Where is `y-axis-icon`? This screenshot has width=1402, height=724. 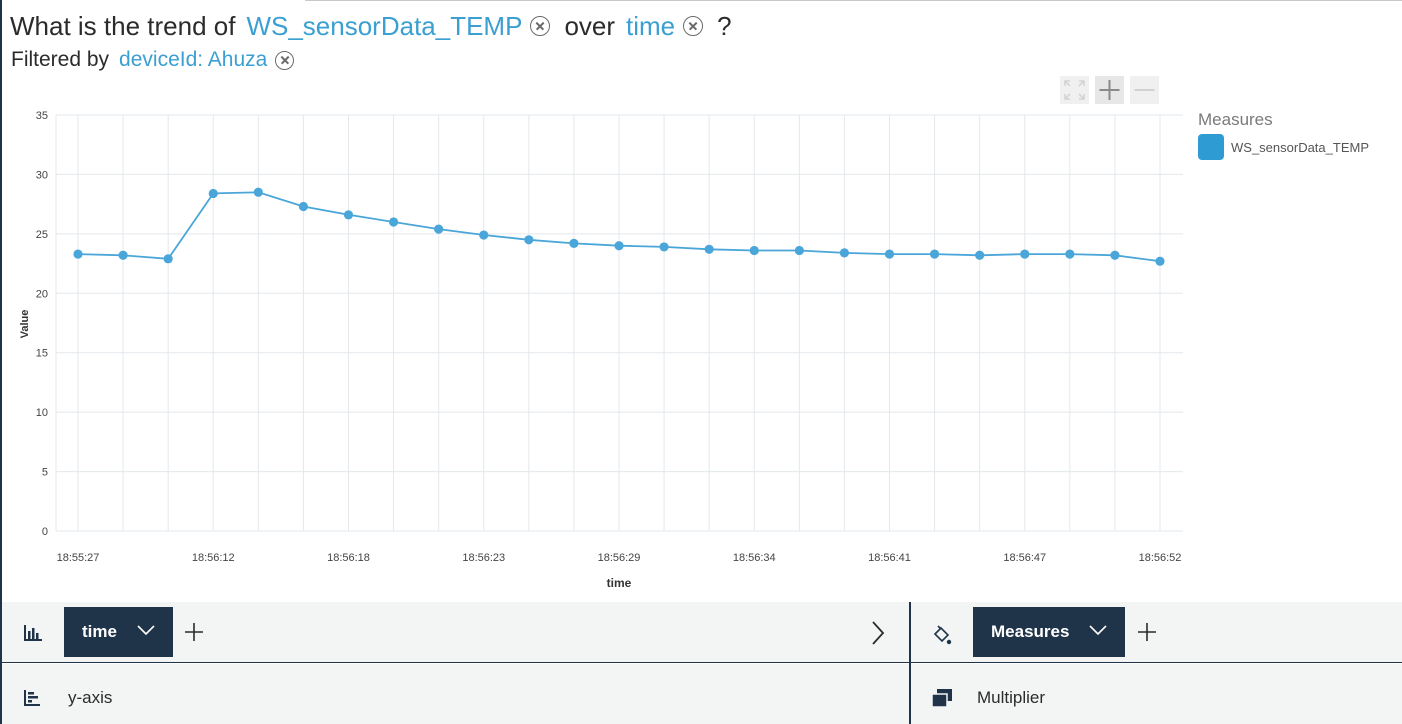 y-axis-icon is located at coordinates (32, 698).